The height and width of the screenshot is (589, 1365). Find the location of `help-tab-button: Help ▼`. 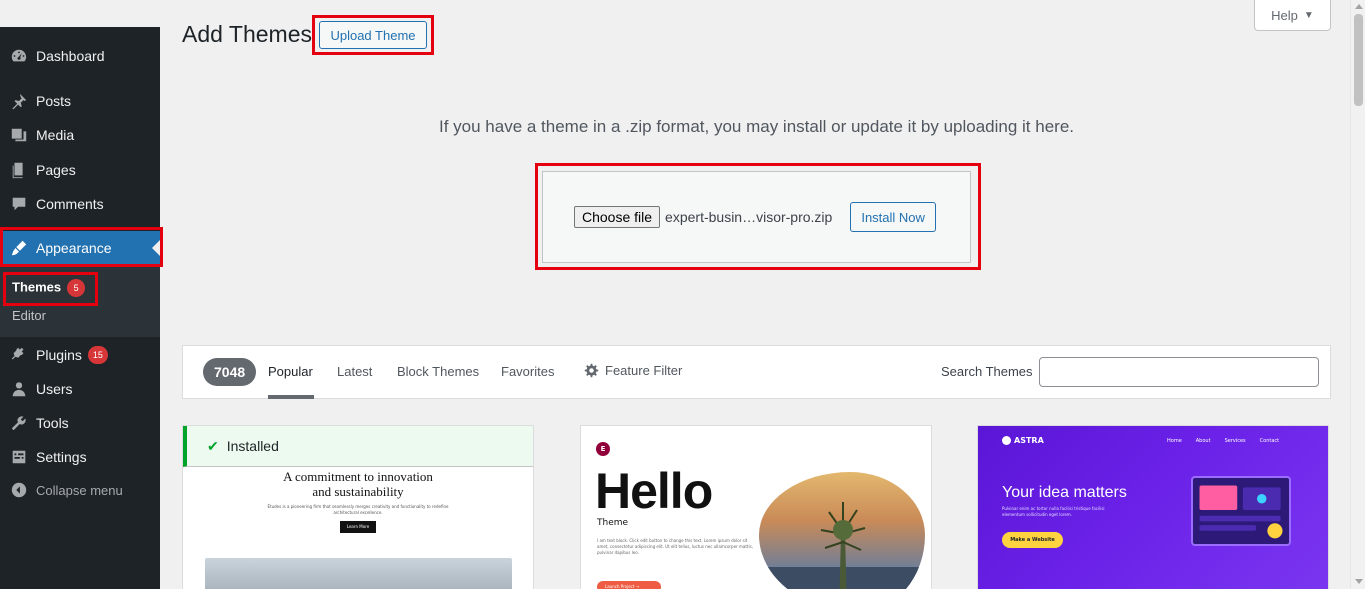

help-tab-button: Help ▼ is located at coordinates (1292, 15).